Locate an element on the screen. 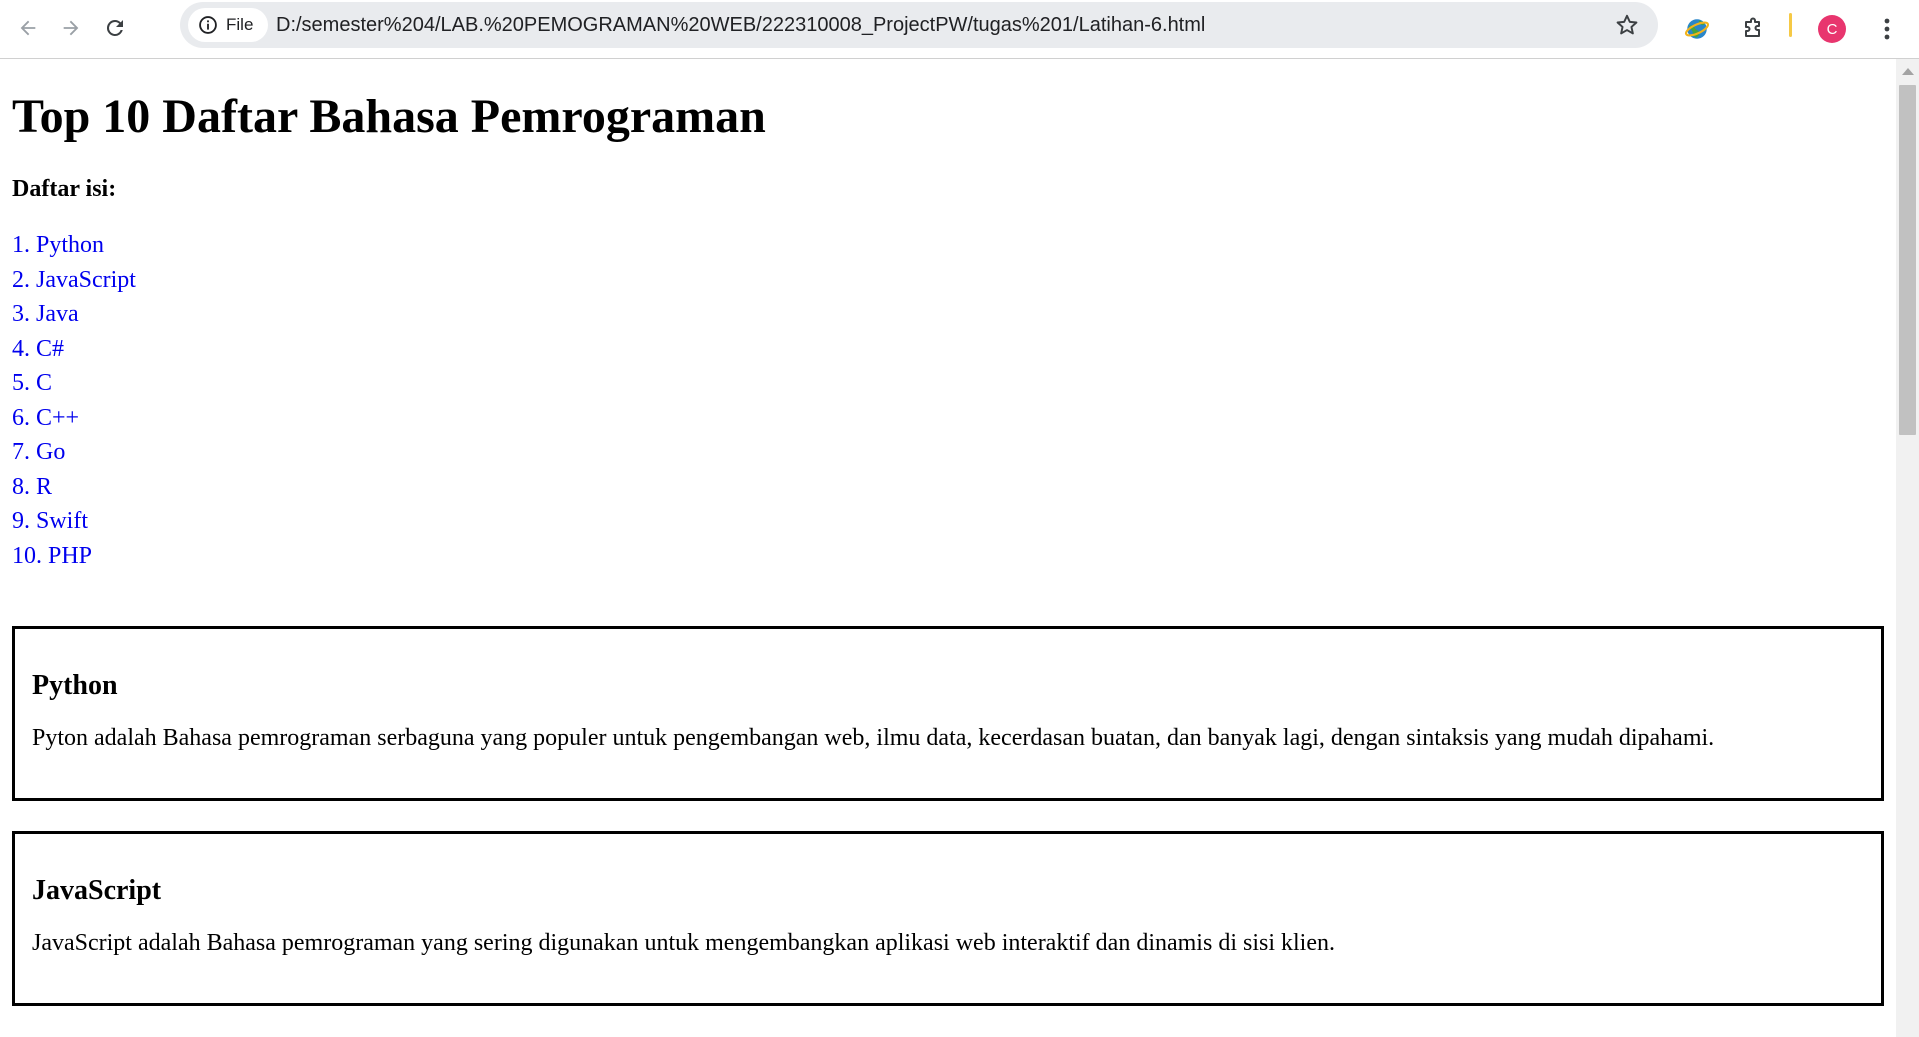 This screenshot has height=1037, width=1919. file-chip-label: File is located at coordinates (240, 24).